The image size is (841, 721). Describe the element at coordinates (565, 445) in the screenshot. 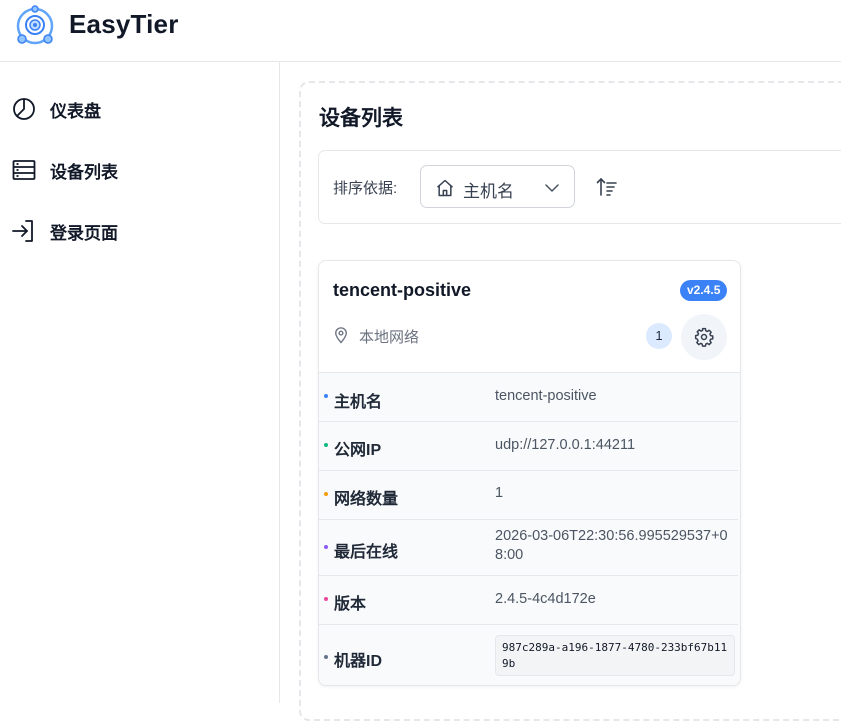

I see `info-value: udp://127.0.0.1:44211` at that location.